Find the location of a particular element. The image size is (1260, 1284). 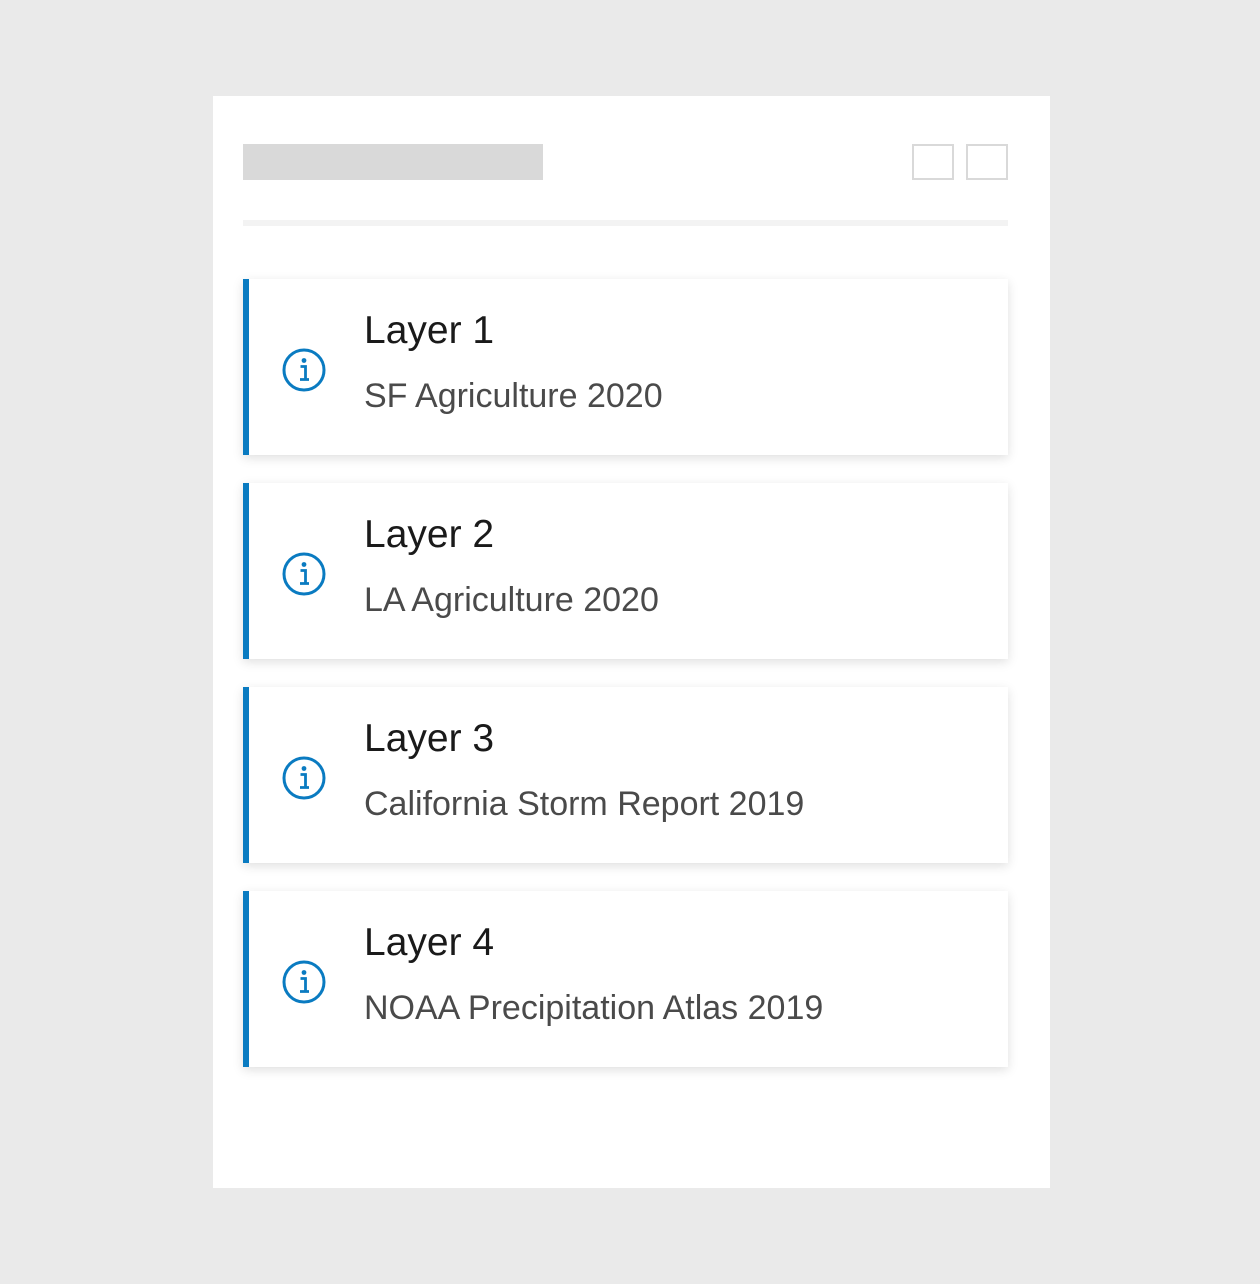

layer-card: Layer 3 California Storm Report 2019 is located at coordinates (625, 775).